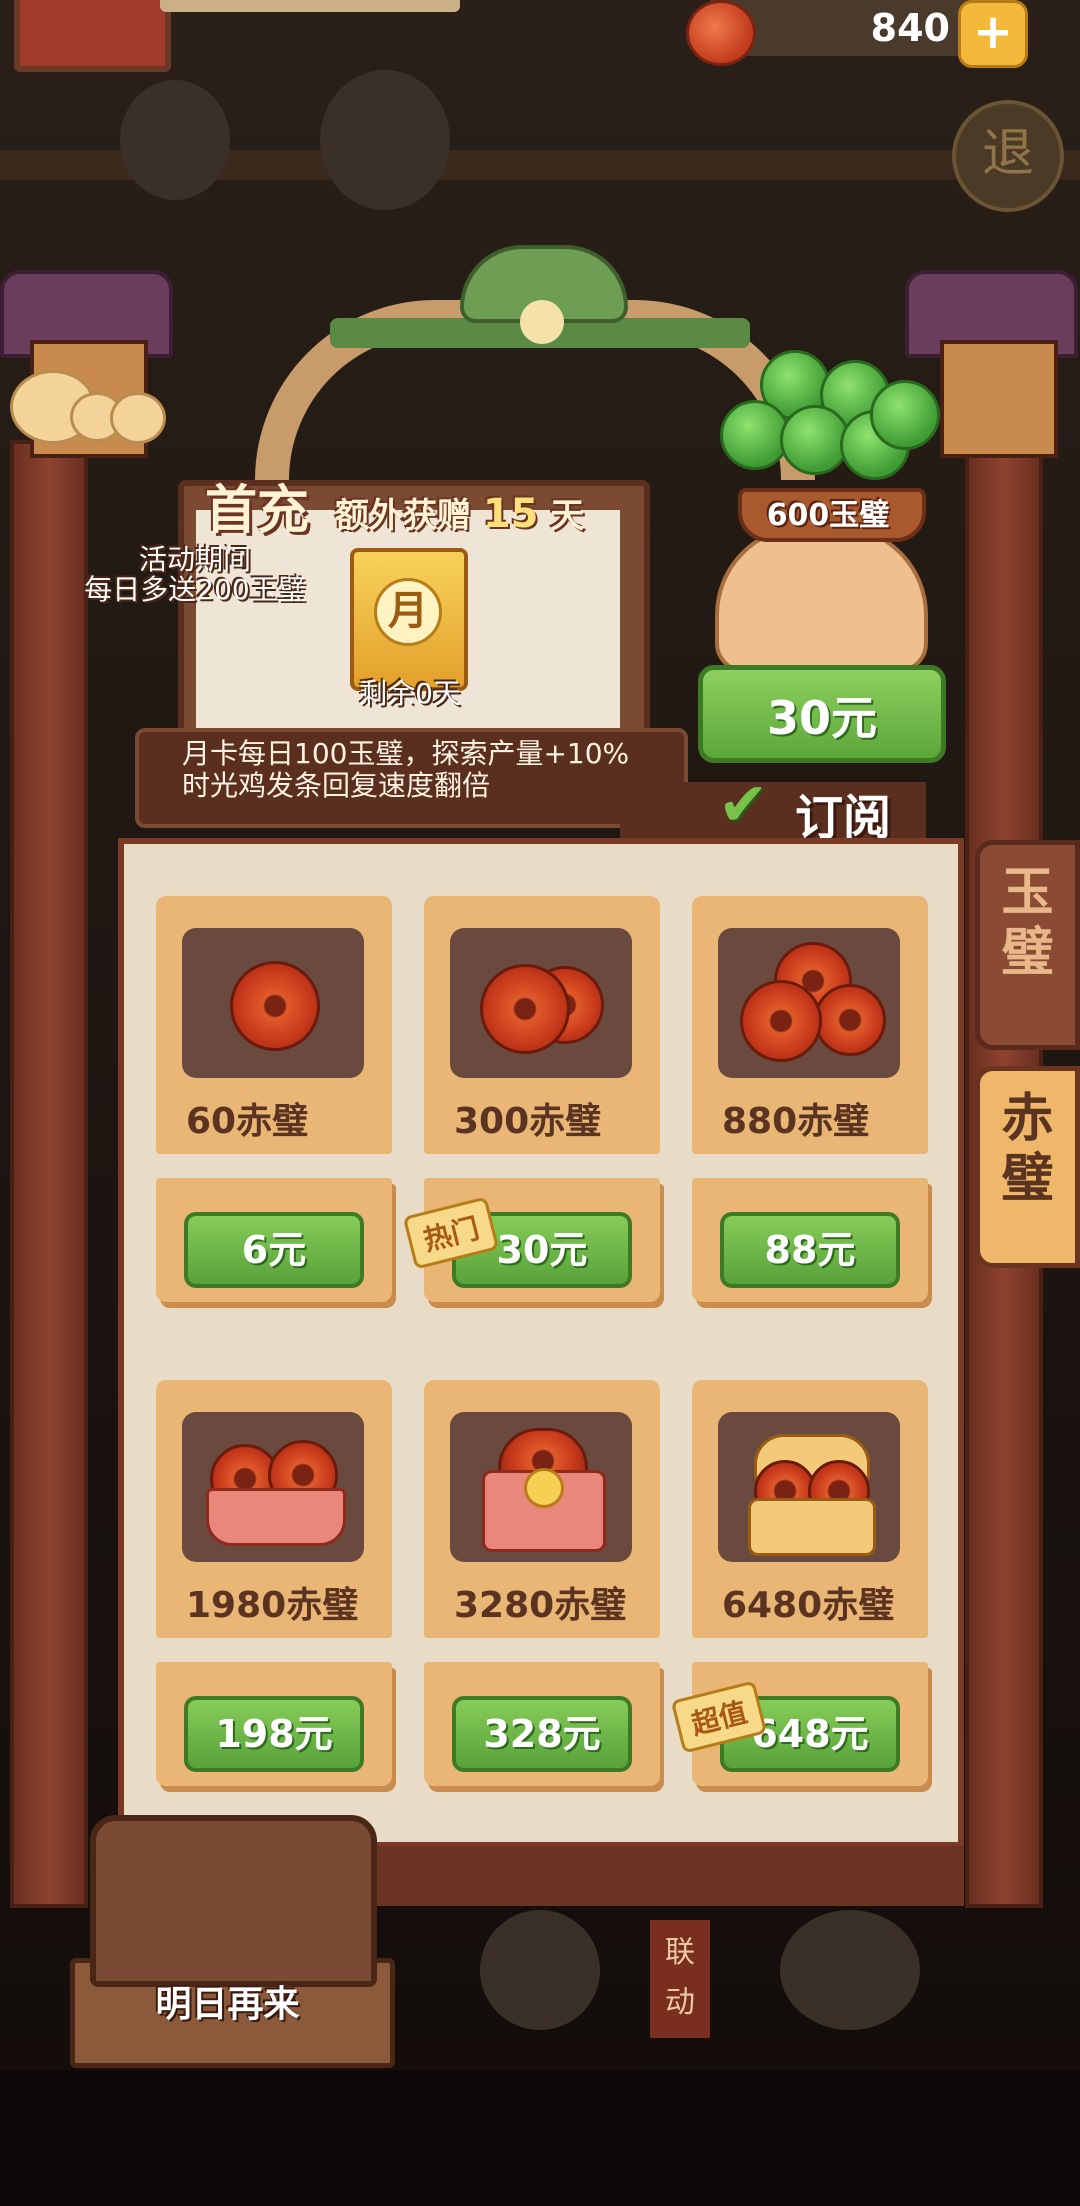 This screenshot has width=1080, height=2206. What do you see at coordinates (274, 1250) in the screenshot?
I see `buy-button: 6元` at bounding box center [274, 1250].